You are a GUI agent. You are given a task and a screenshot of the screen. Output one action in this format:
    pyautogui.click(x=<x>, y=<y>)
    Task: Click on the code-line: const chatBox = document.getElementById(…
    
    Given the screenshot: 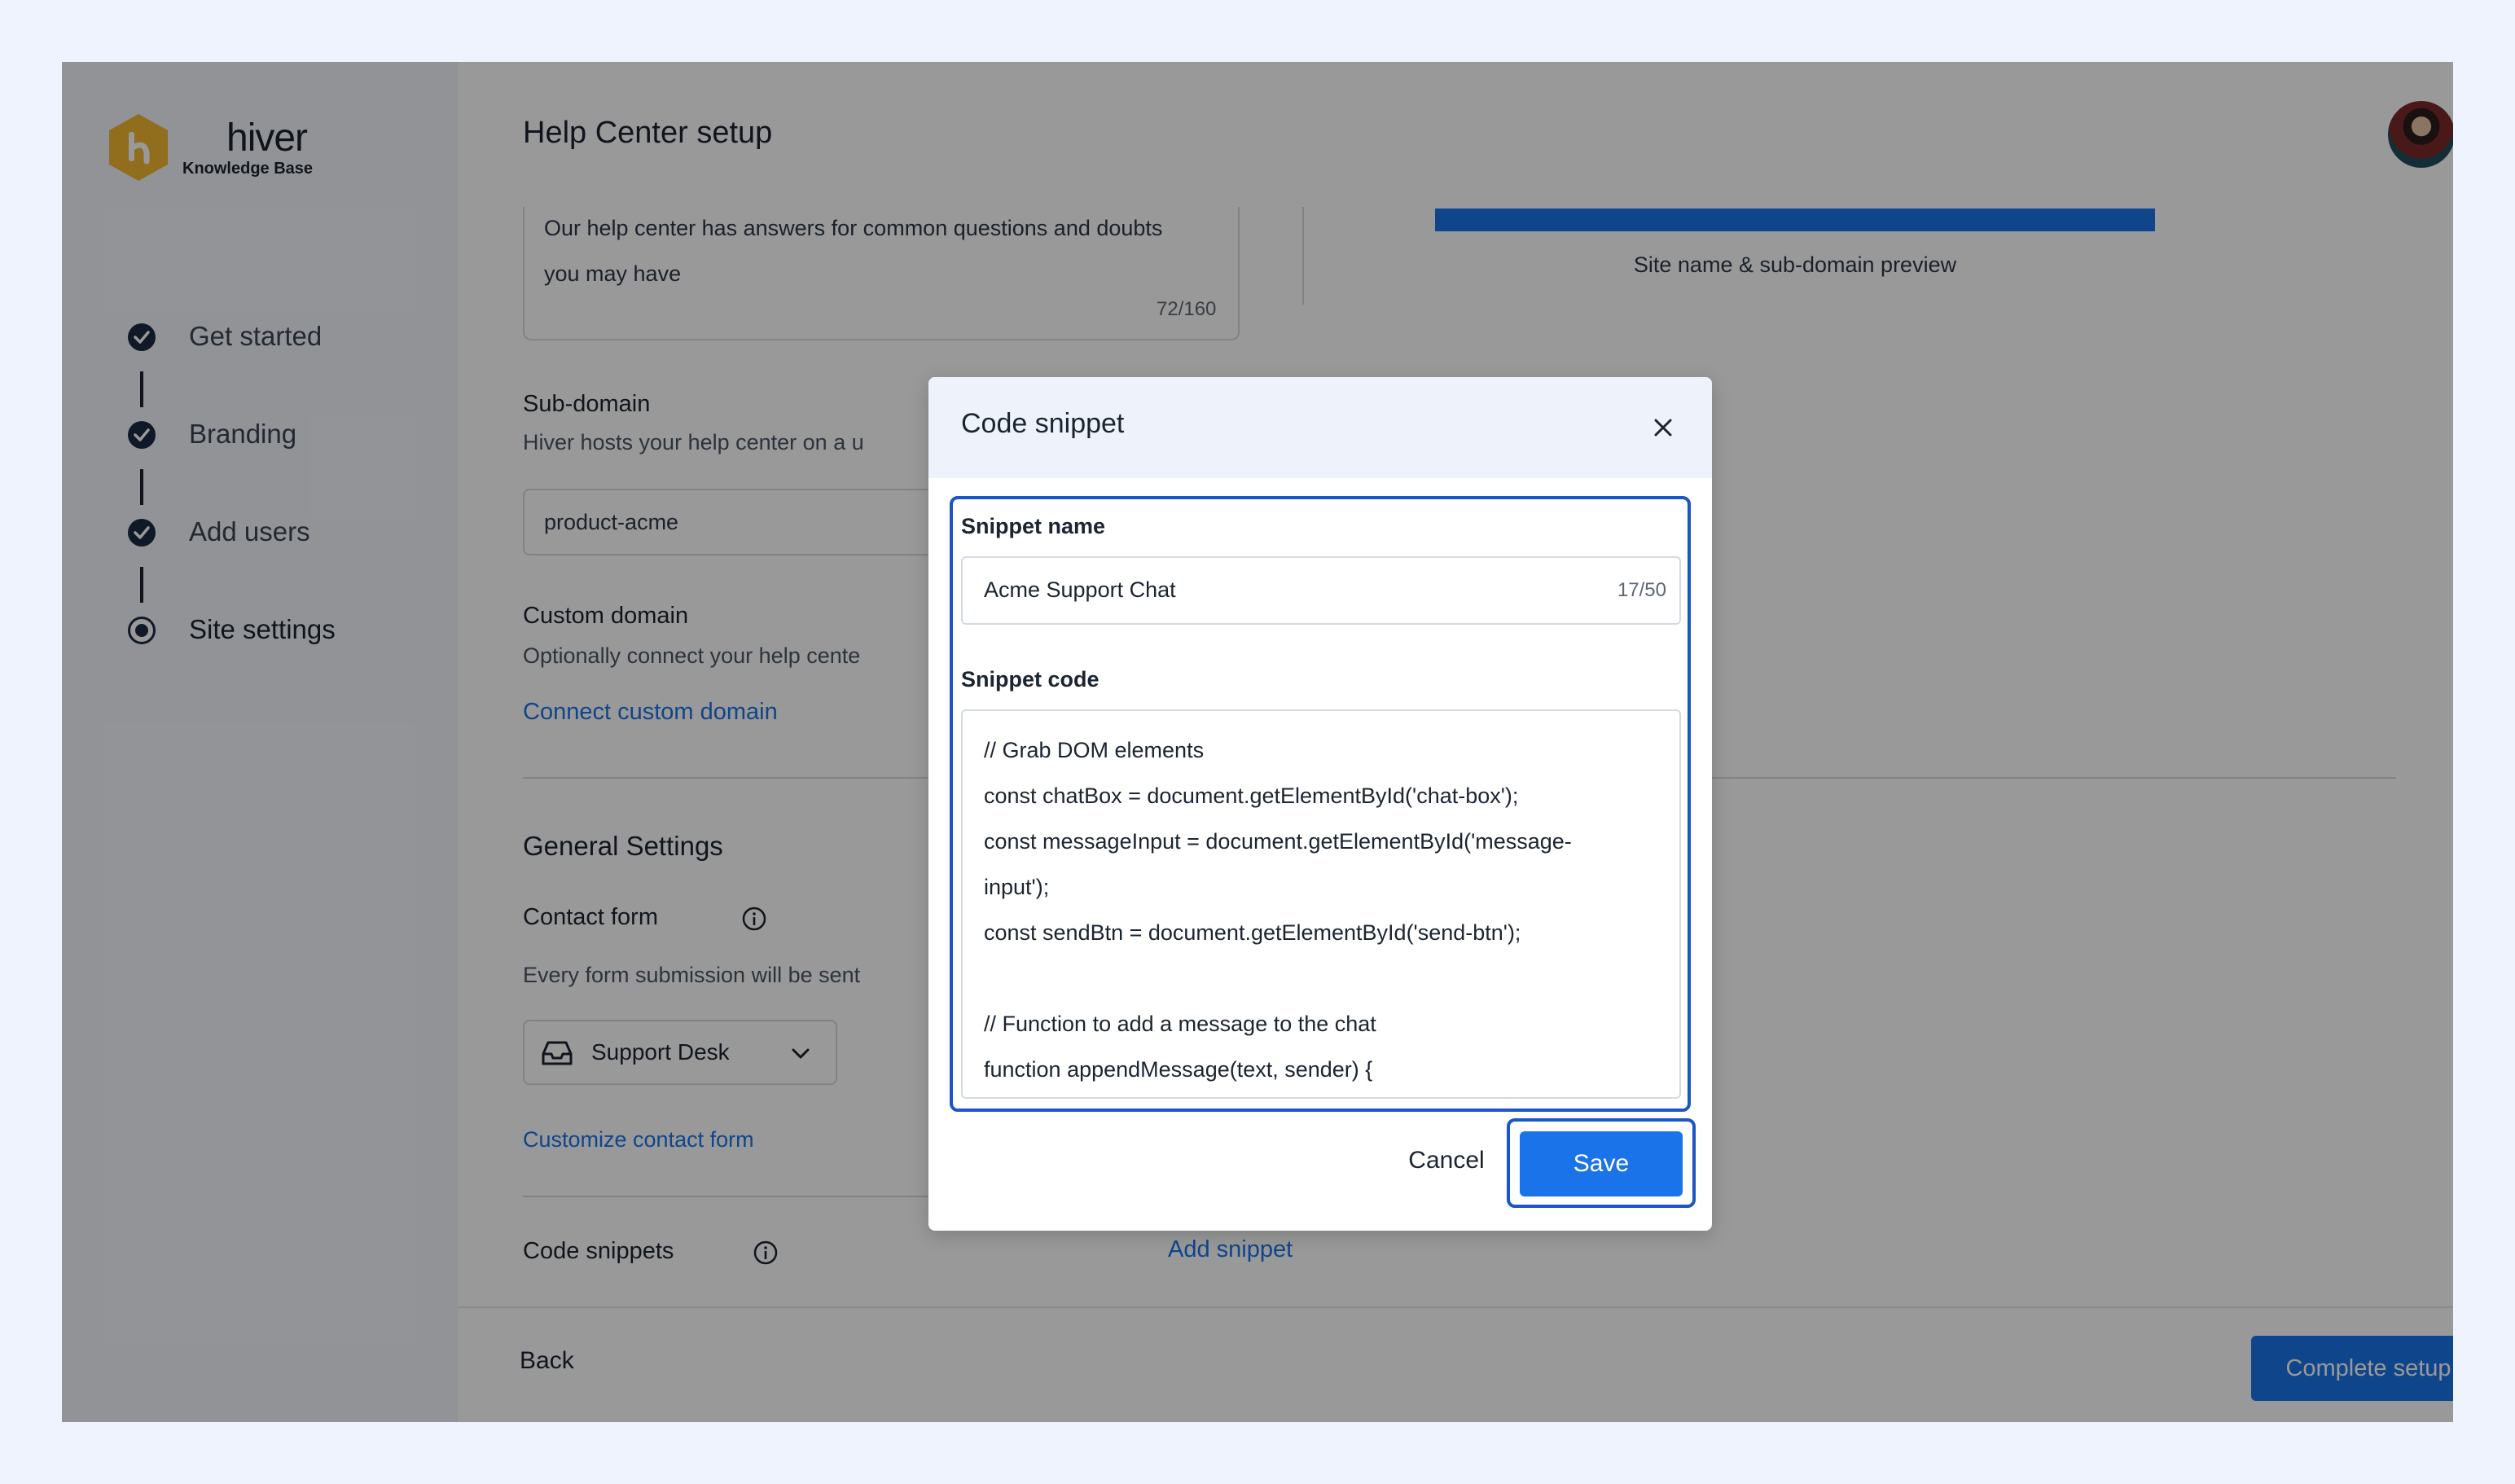 What is the action you would take?
    pyautogui.click(x=1252, y=796)
    